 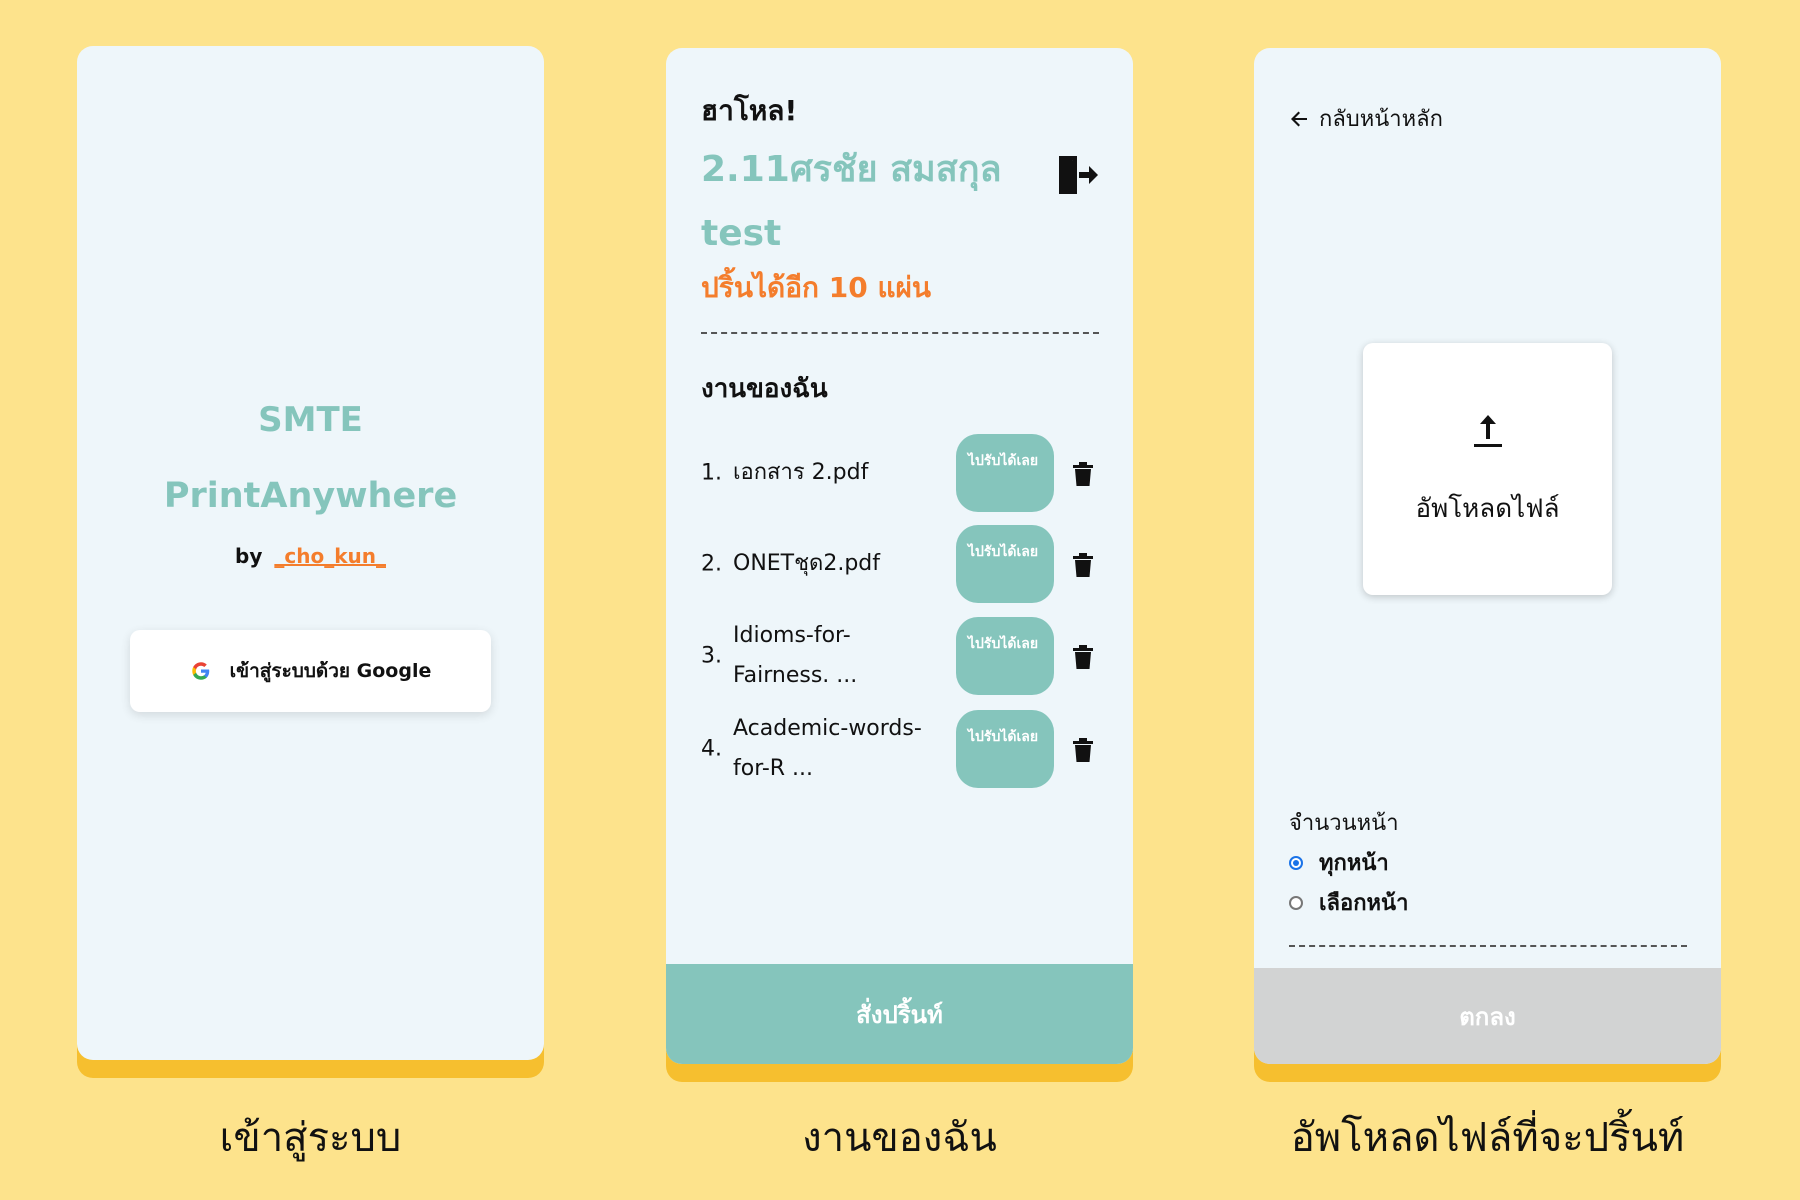 What do you see at coordinates (711, 749) in the screenshot?
I see `job-number: 4.` at bounding box center [711, 749].